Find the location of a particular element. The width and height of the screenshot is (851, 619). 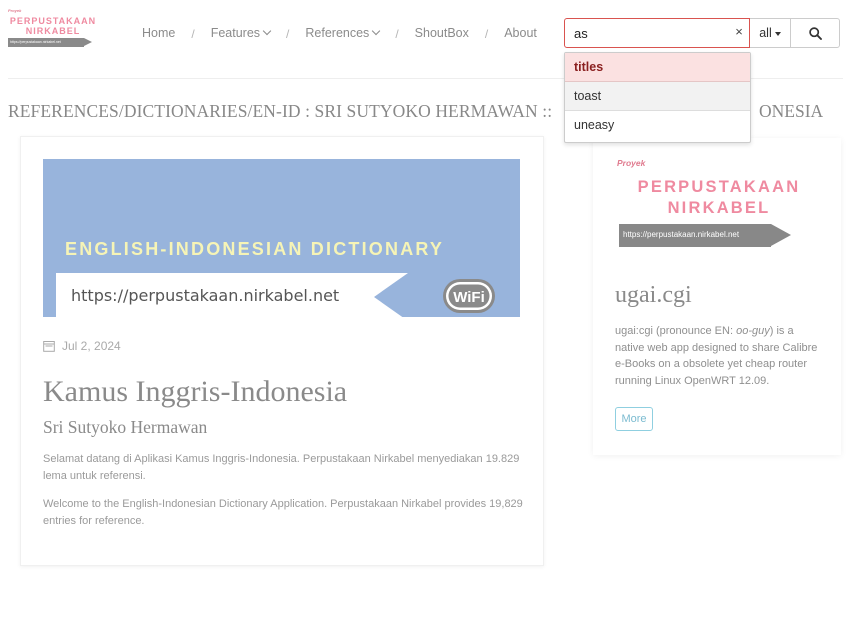

search-scope-label: all is located at coordinates (765, 33).